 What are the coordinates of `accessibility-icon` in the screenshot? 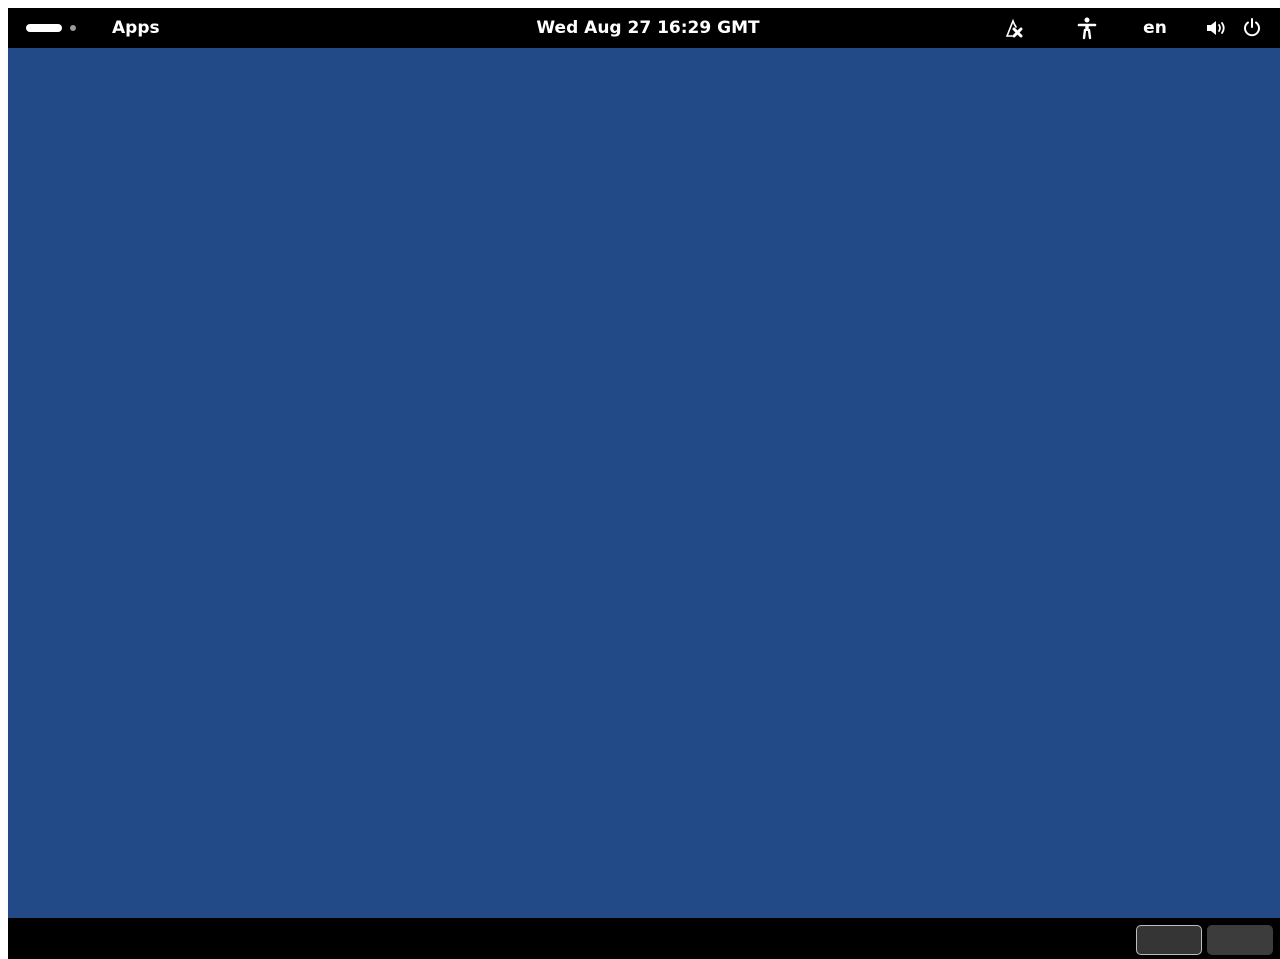 It's located at (1087, 28).